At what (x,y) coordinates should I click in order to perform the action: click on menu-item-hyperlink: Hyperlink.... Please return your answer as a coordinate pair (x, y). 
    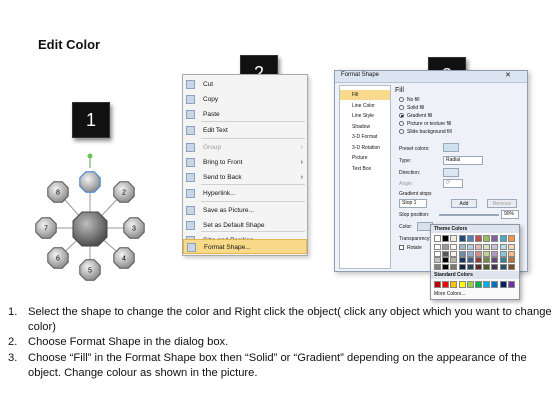
    Looking at the image, I should click on (245, 193).